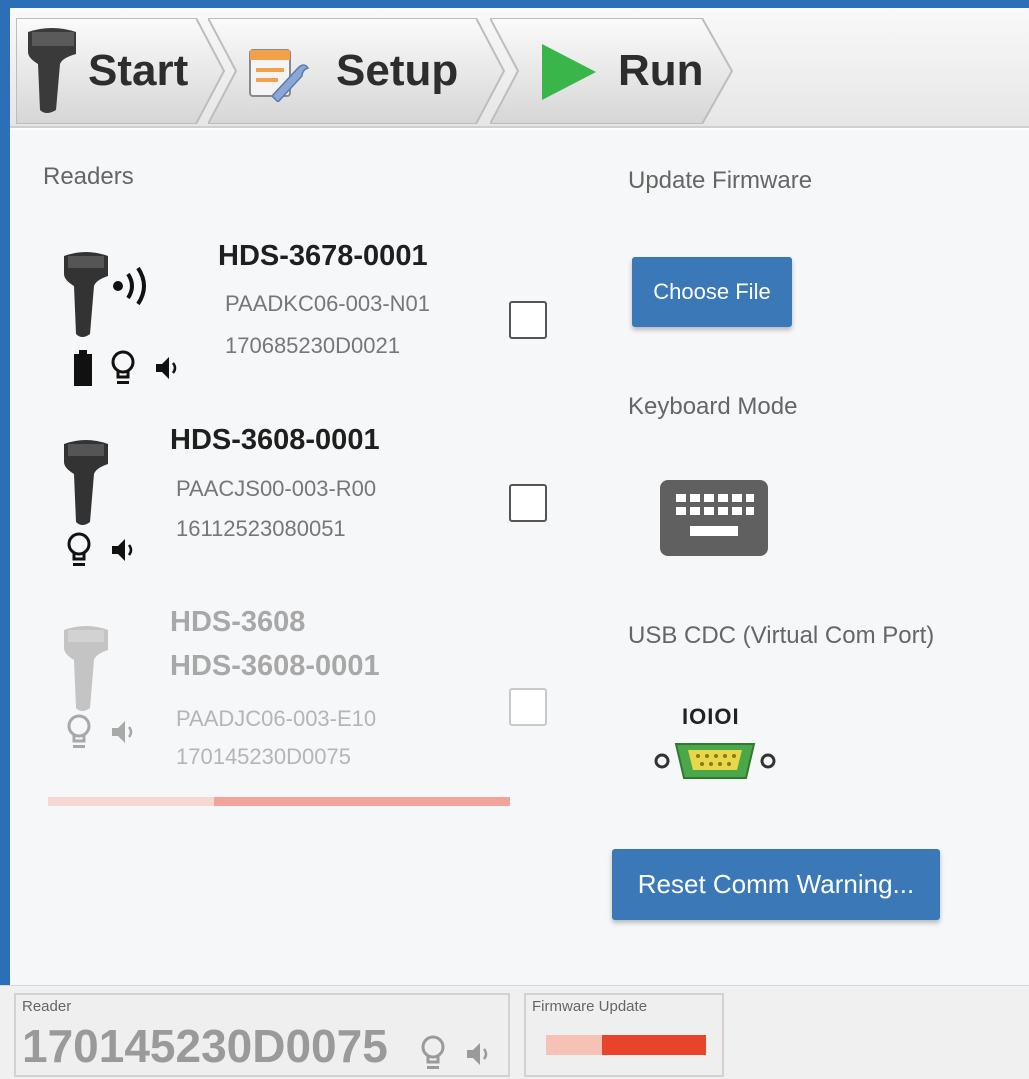  I want to click on reader-serial: 16112523080051, so click(261, 528).